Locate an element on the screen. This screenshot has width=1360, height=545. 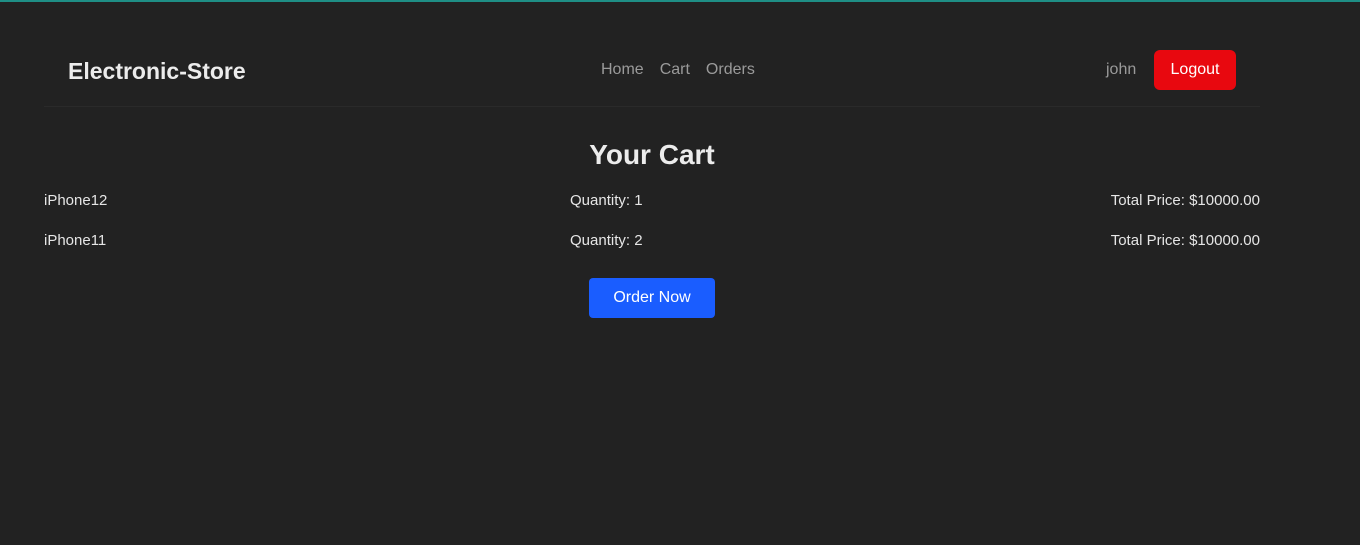
cart-item-name: iPhone12 is located at coordinates (76, 200).